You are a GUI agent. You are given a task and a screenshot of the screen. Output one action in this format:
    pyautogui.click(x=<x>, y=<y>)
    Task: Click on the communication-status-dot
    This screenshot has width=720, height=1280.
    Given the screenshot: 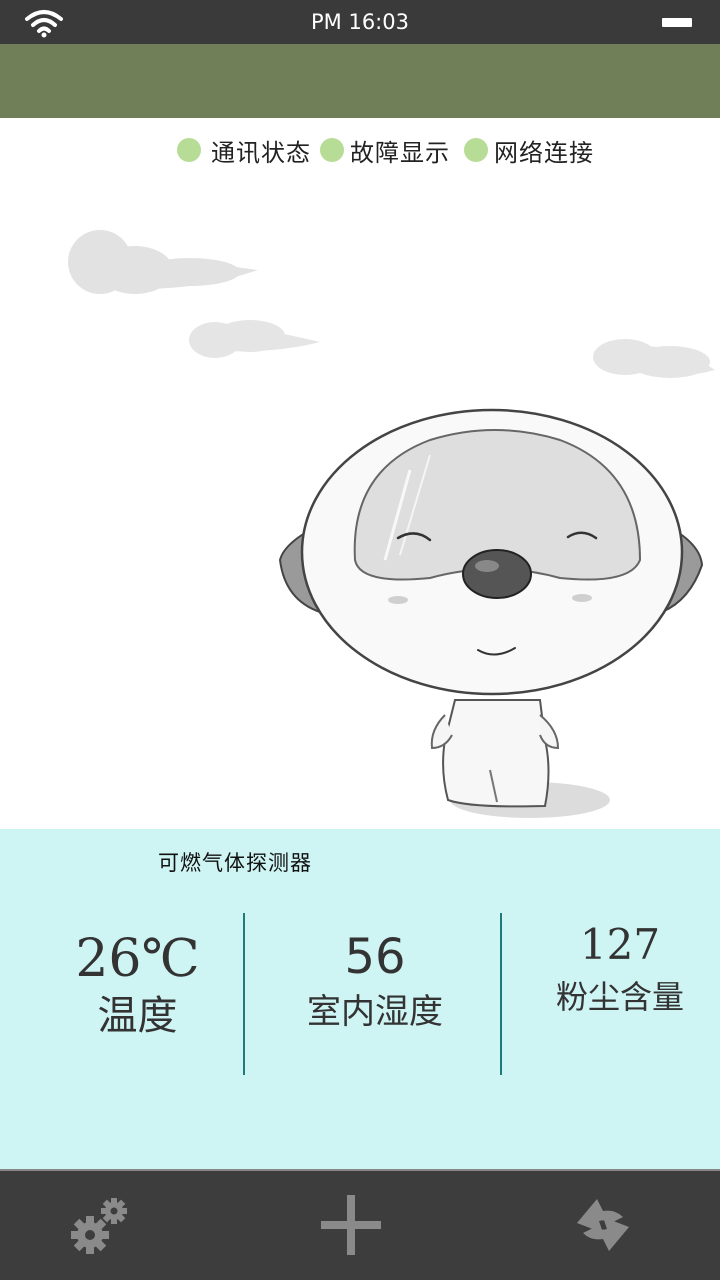 What is the action you would take?
    pyautogui.click(x=189, y=150)
    